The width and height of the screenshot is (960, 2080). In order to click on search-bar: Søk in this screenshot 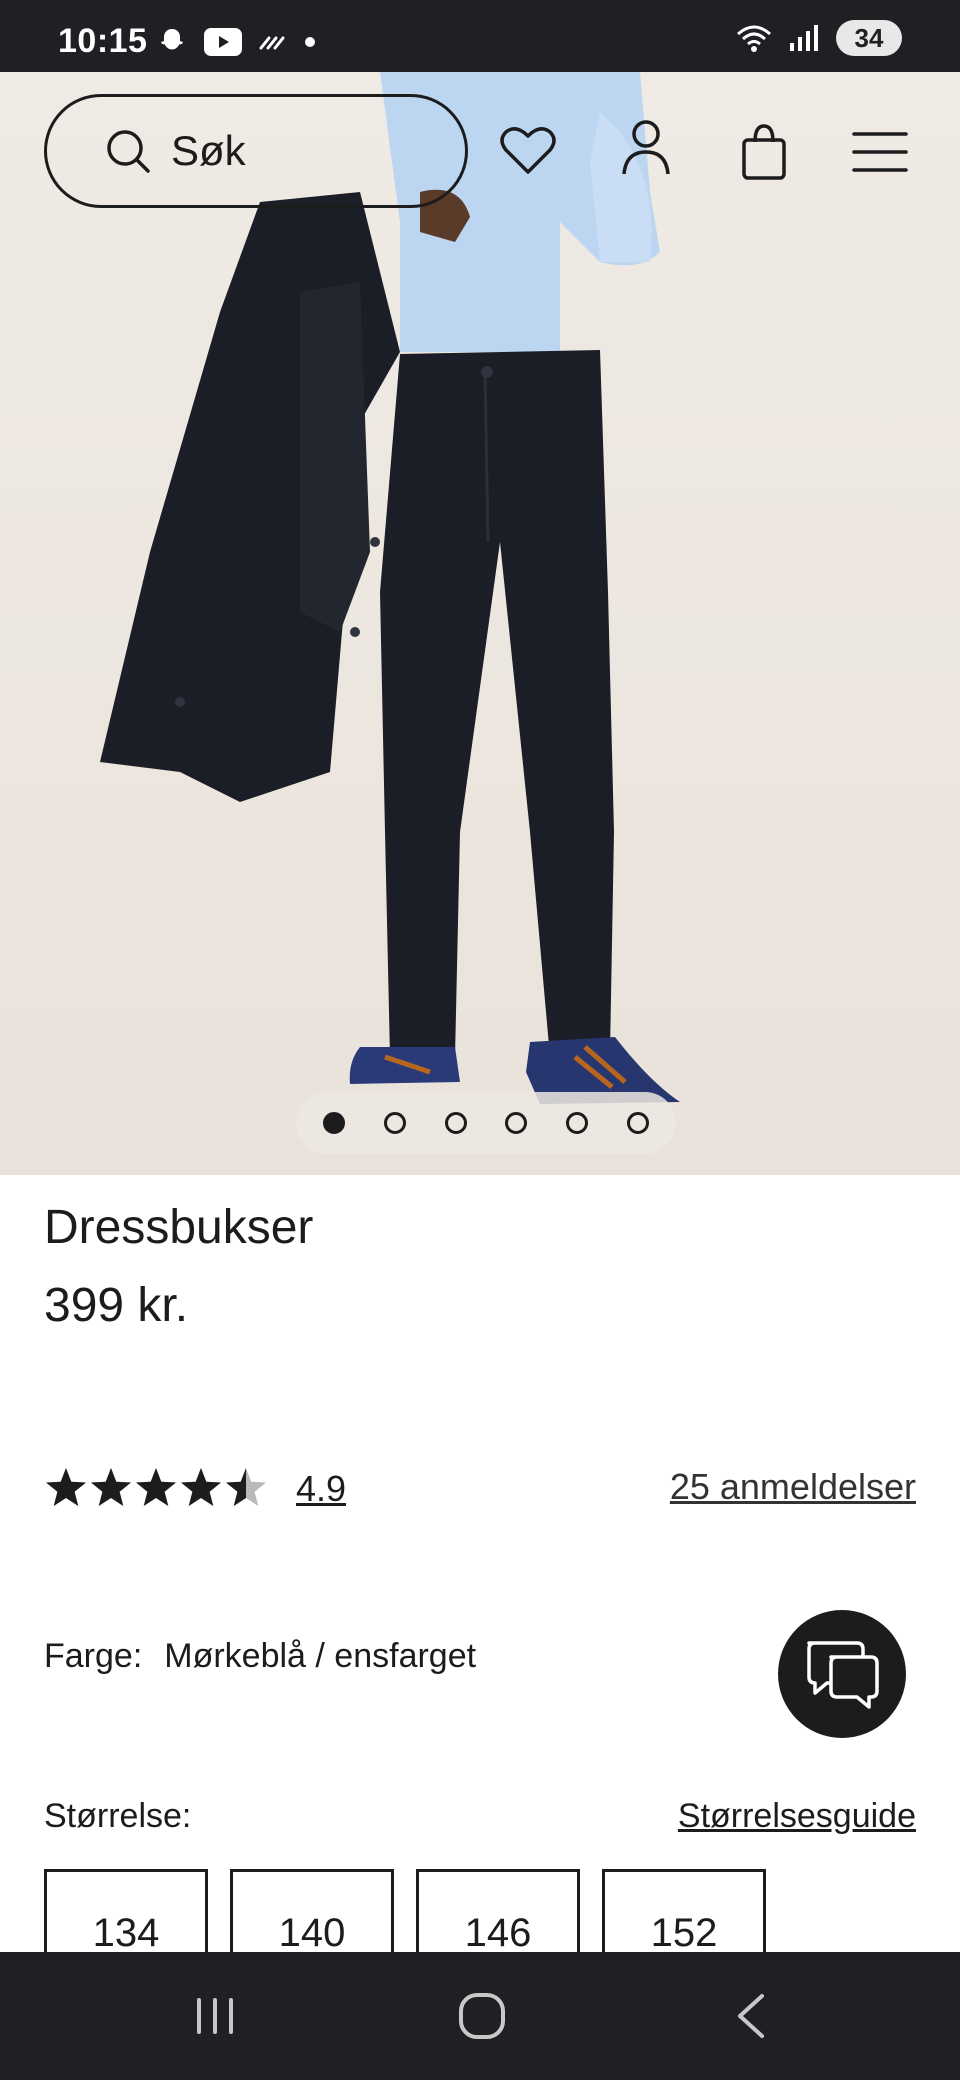, I will do `click(256, 151)`.